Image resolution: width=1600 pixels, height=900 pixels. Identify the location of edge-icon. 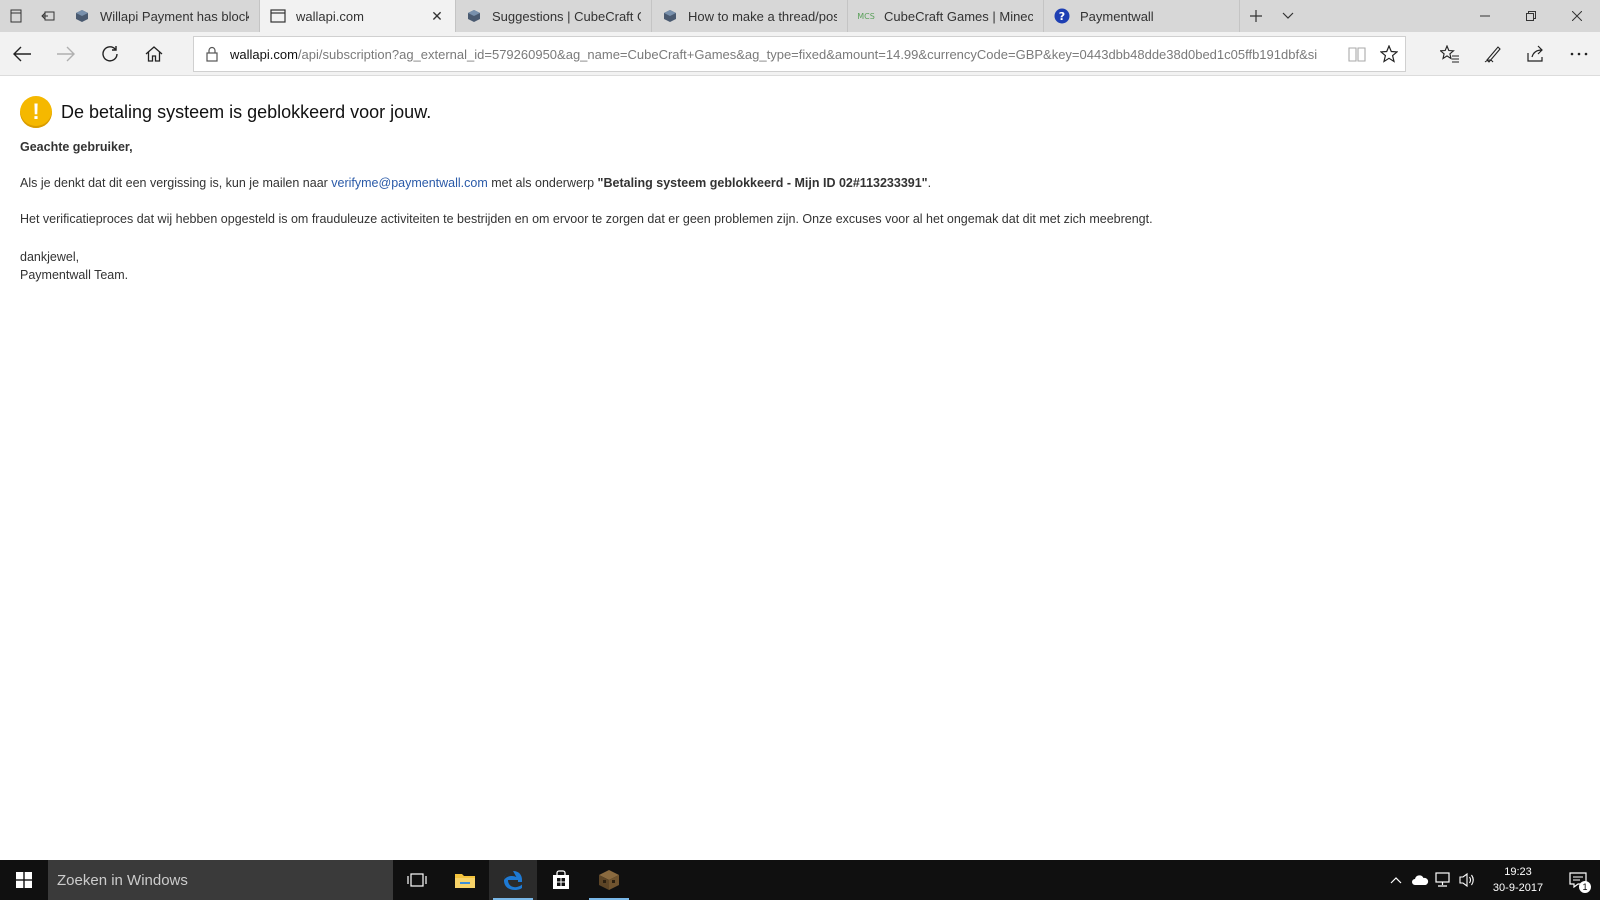
(513, 880).